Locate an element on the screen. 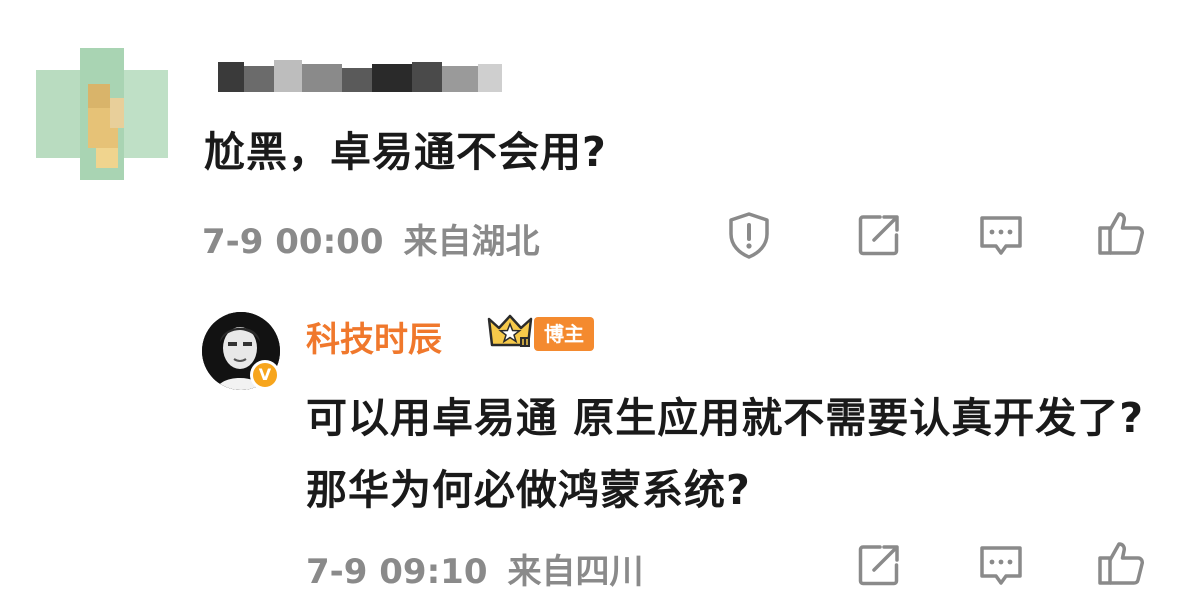  verified-v-icon: V is located at coordinates (265, 375).